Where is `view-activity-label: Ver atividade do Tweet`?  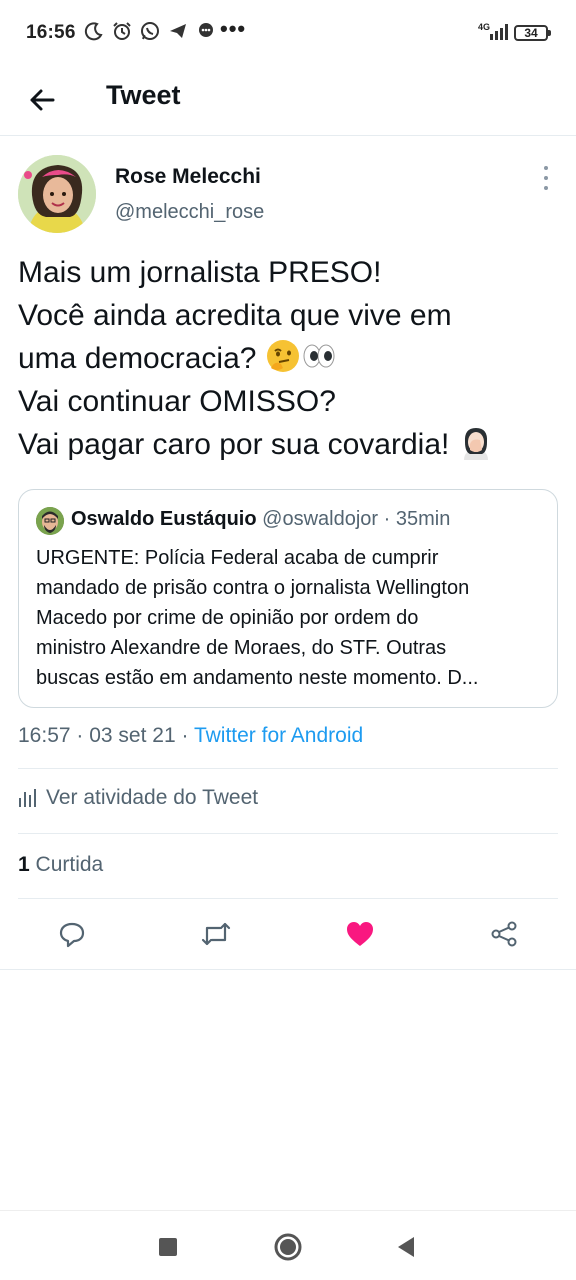 view-activity-label: Ver atividade do Tweet is located at coordinates (152, 797).